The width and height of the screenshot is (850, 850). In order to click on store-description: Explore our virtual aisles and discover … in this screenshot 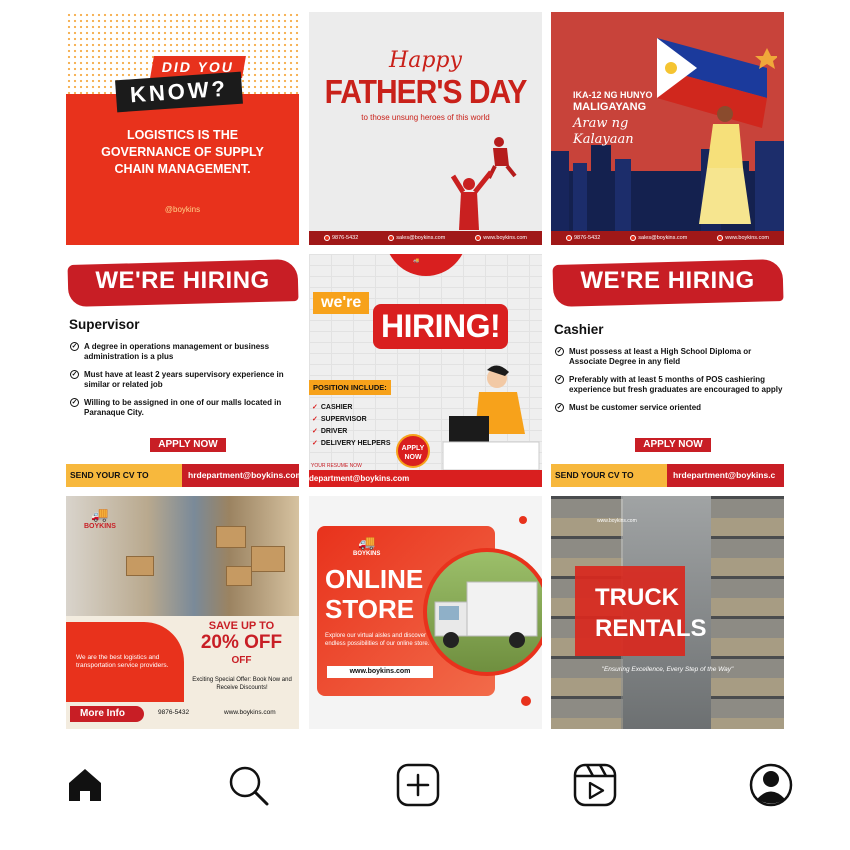, I will do `click(381, 640)`.